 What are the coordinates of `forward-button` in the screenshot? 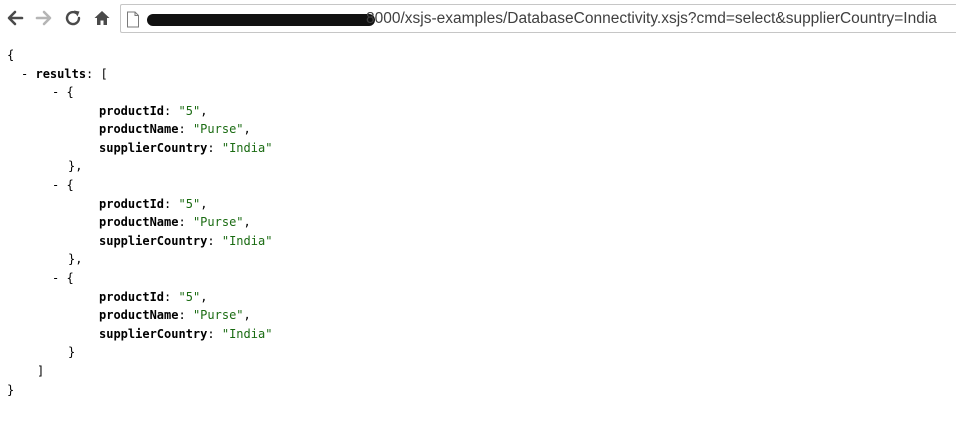 It's located at (44, 18).